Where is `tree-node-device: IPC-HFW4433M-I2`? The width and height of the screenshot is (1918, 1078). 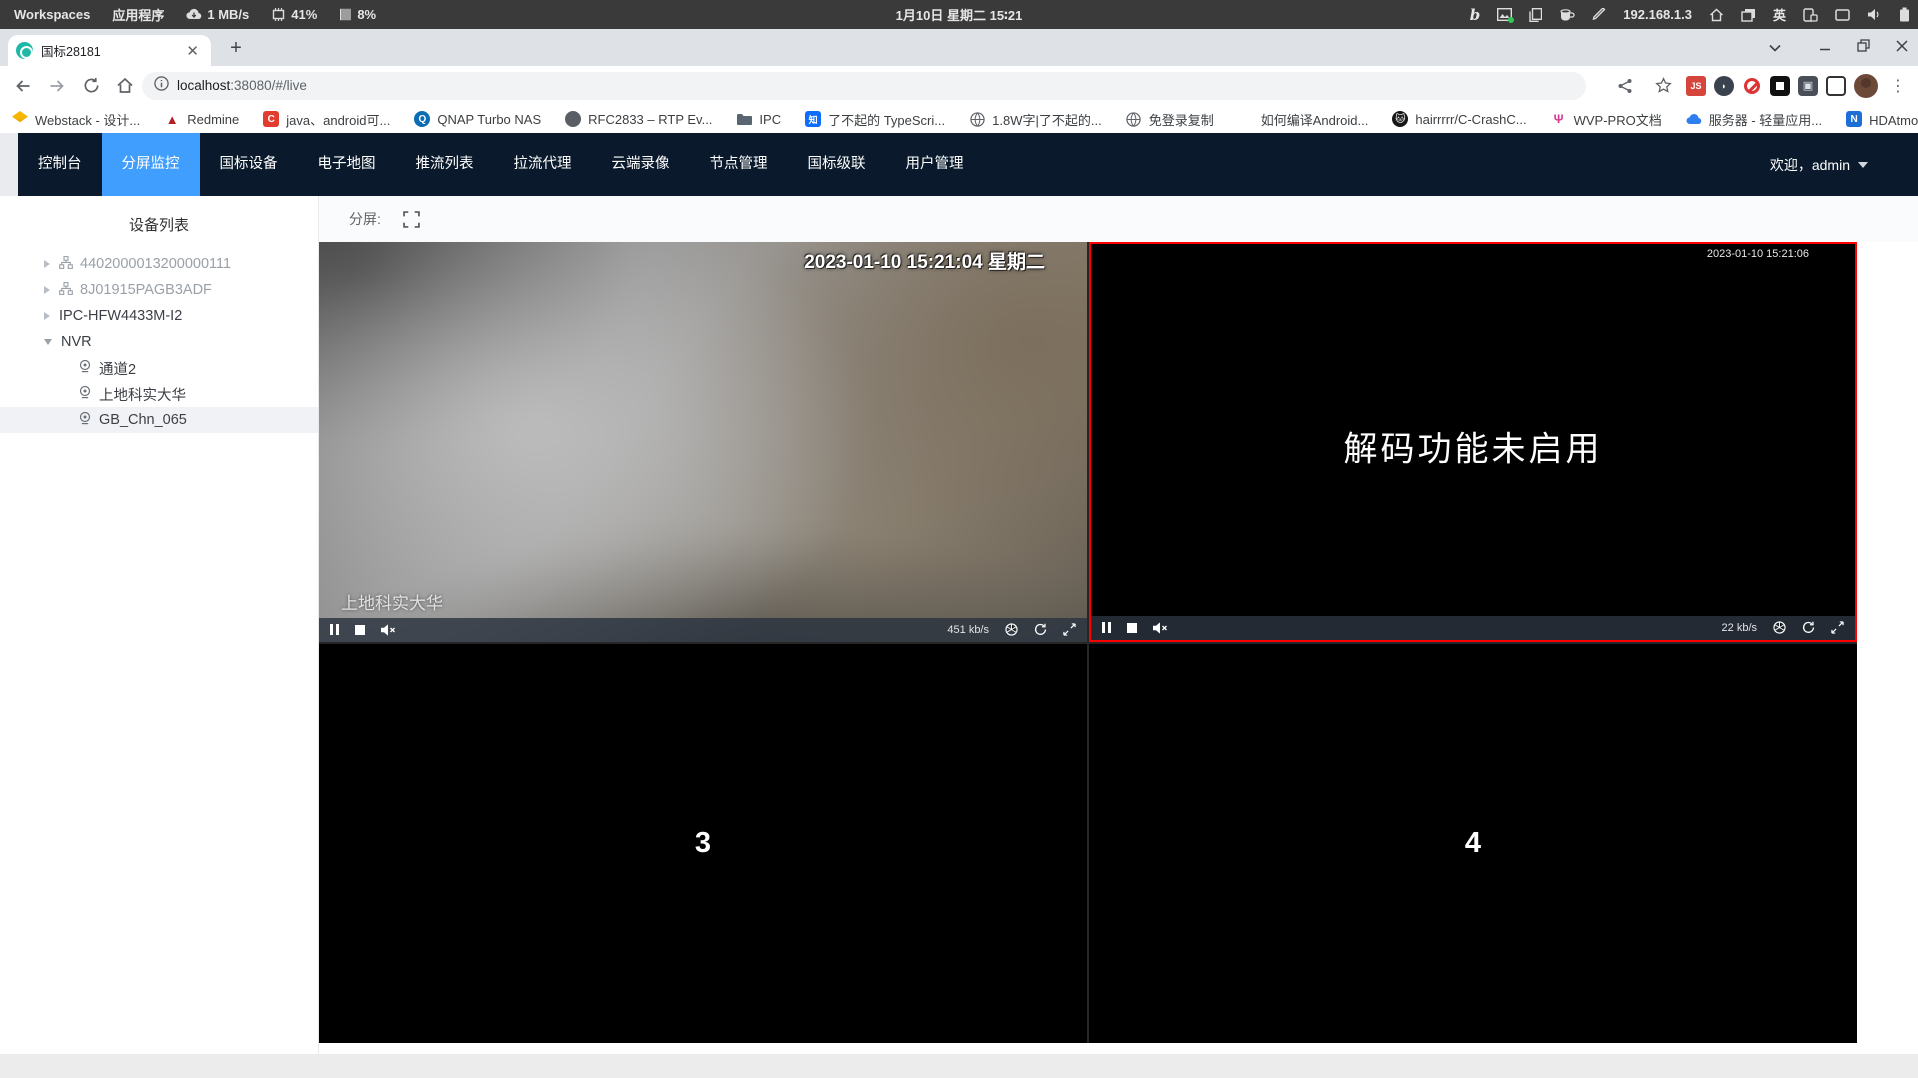 tree-node-device: IPC-HFW4433M-I2 is located at coordinates (159, 316).